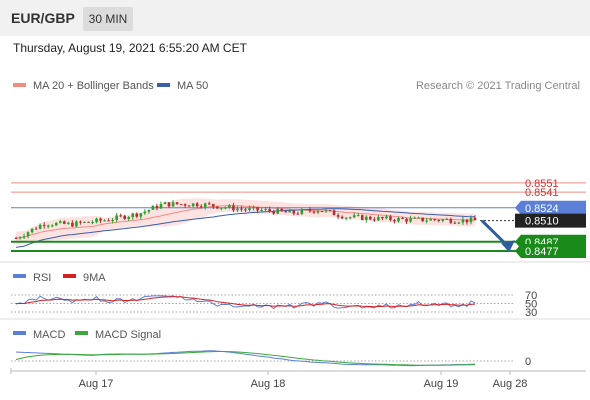  What do you see at coordinates (245, 358) in the screenshot?
I see `macd-signal-line` at bounding box center [245, 358].